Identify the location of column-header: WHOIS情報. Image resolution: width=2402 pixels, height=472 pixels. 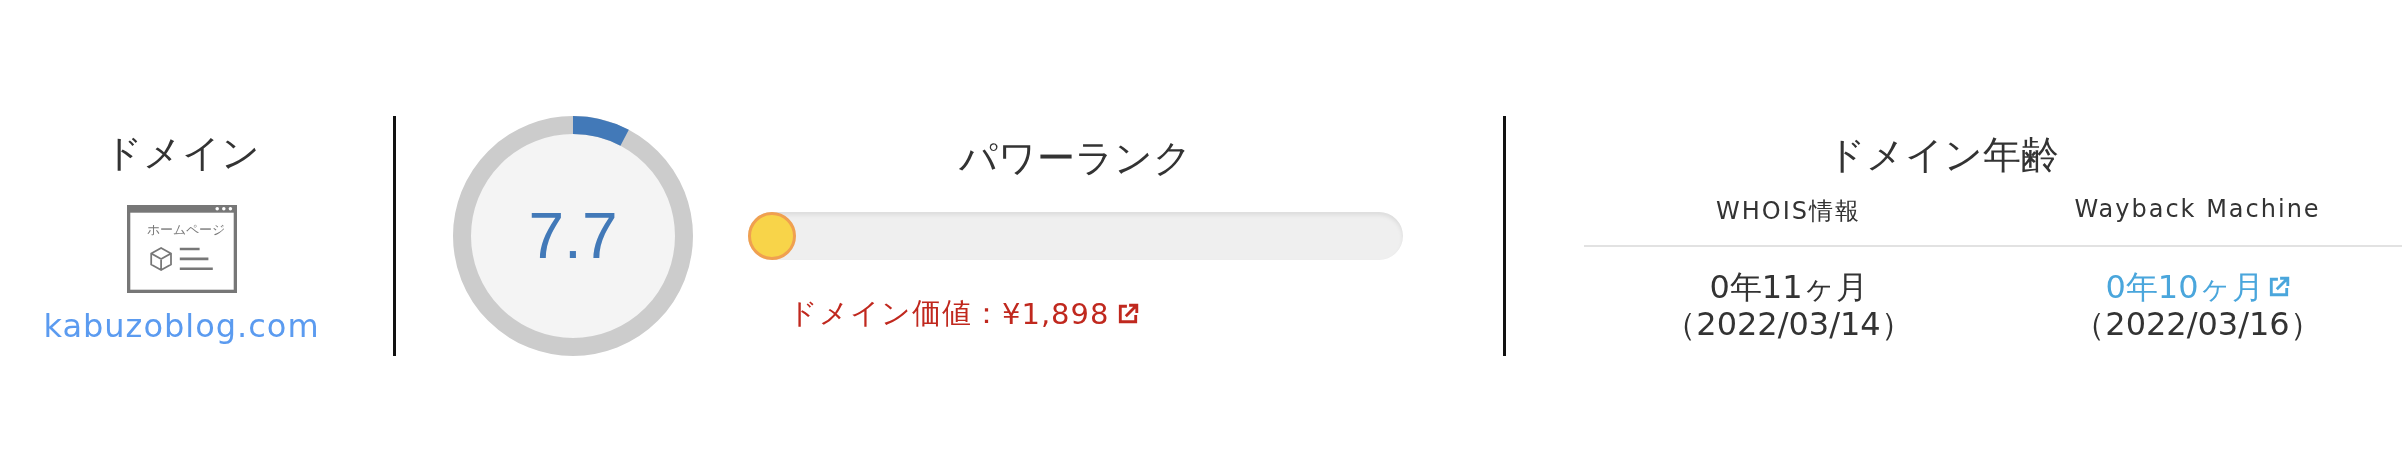
(1788, 211).